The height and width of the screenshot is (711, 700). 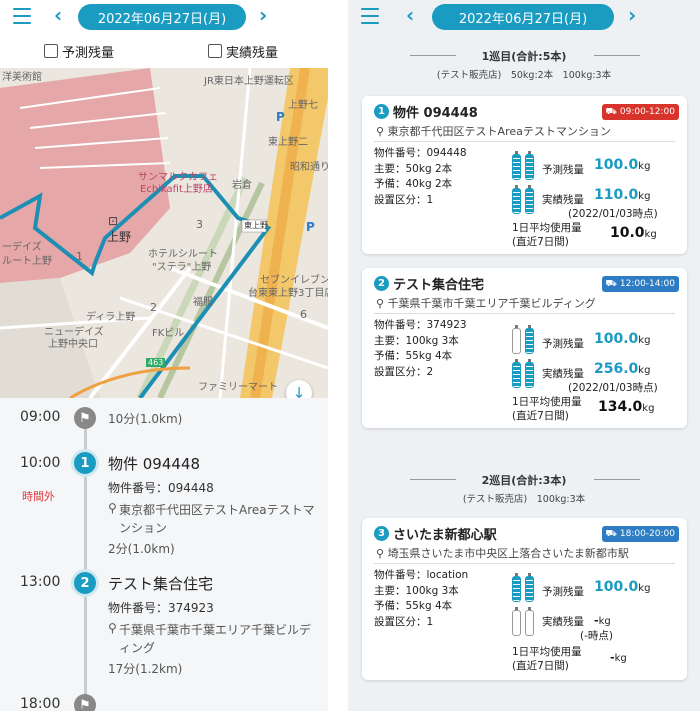 I want to click on actual-checkbox: 実績残量, so click(x=243, y=51).